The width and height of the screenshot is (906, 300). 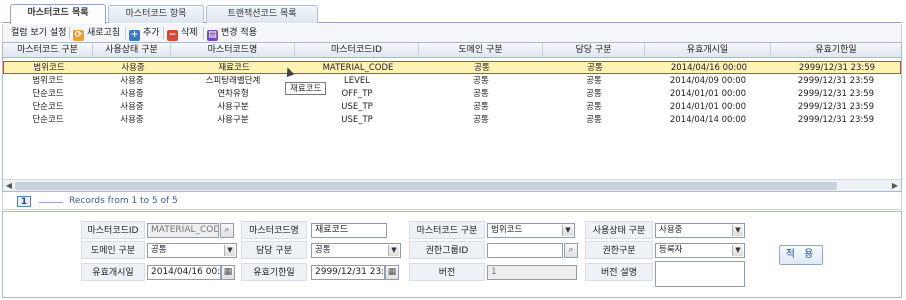 I want to click on add-button: + 추가, so click(x=144, y=33).